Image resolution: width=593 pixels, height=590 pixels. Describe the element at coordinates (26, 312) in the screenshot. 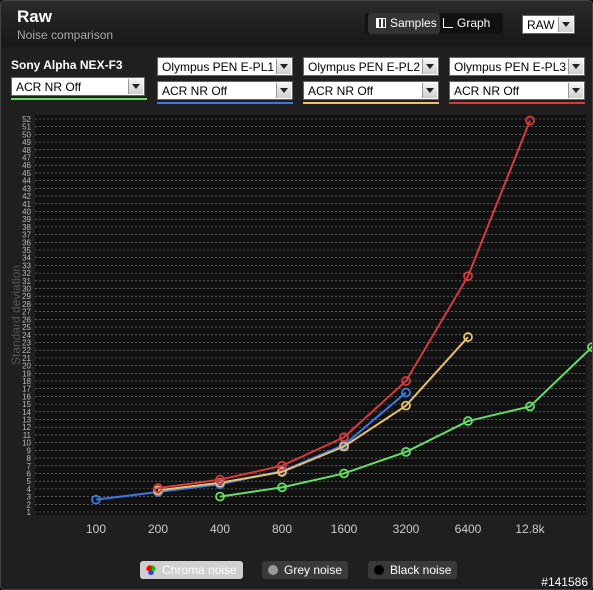

I see `y-tick-label: 27` at that location.